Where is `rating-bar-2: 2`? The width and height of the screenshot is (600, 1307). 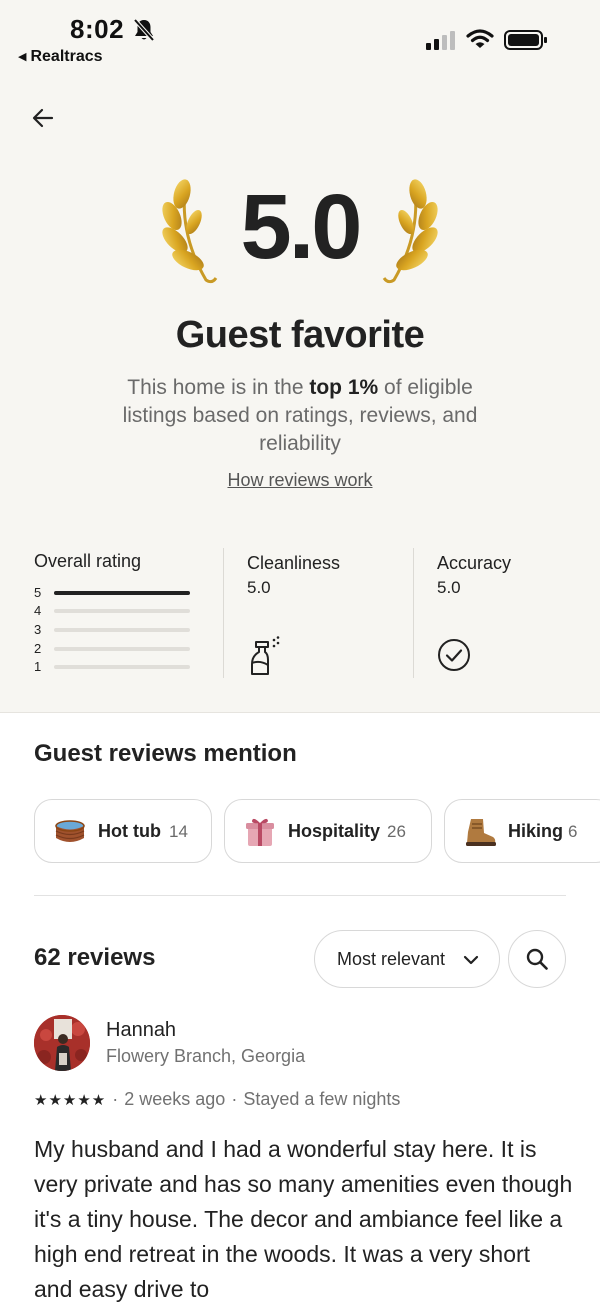
rating-bar-2: 2 is located at coordinates (114, 650).